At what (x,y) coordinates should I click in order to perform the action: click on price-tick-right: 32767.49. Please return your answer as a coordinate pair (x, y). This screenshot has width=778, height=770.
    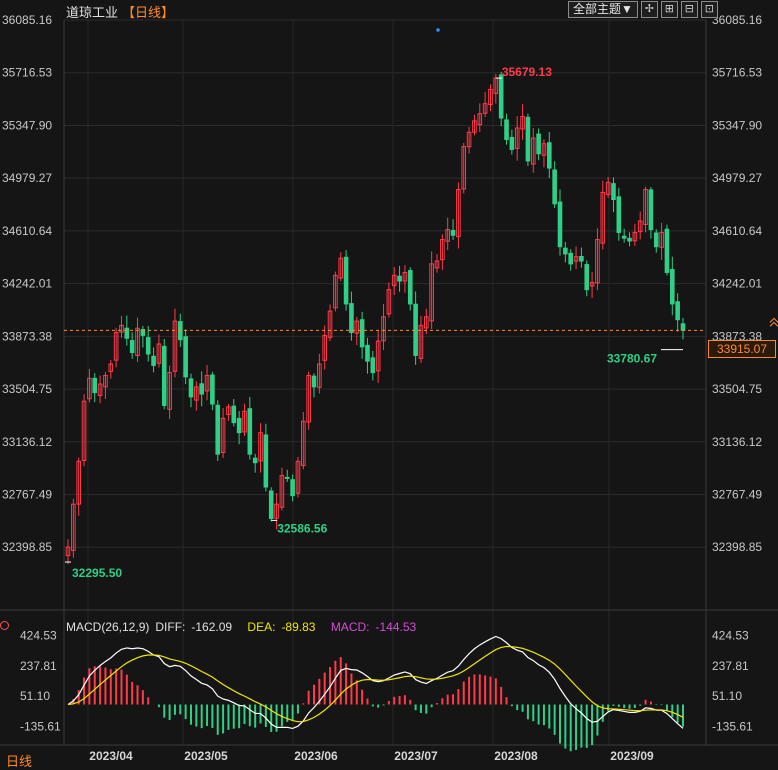
    Looking at the image, I should click on (737, 495).